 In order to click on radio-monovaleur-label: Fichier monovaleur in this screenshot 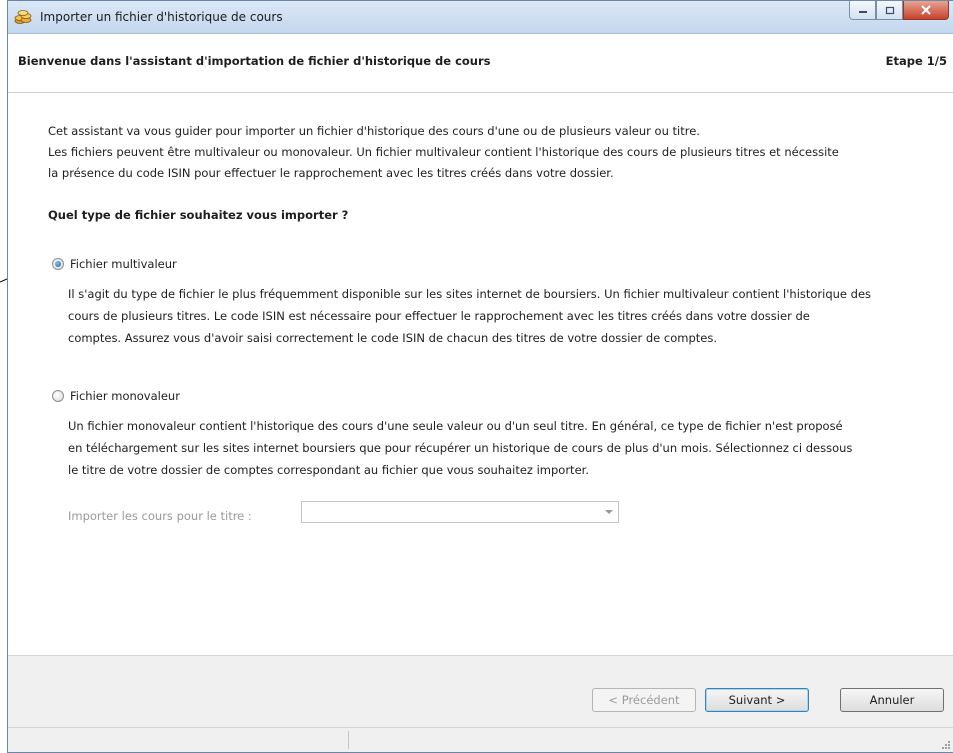, I will do `click(125, 396)`.